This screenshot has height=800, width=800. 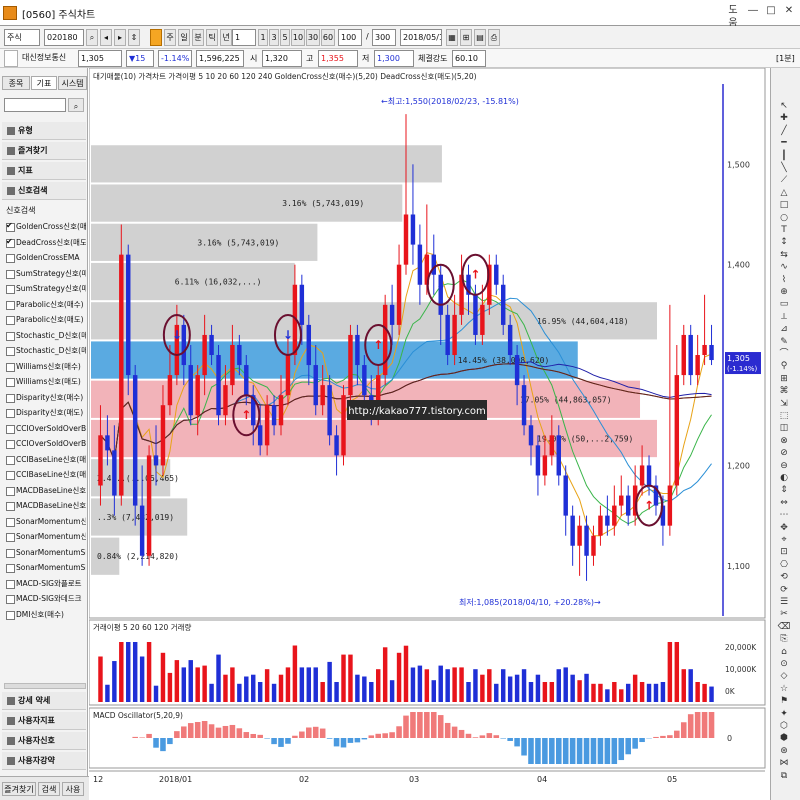 I want to click on minimize-button: ―, so click(x=753, y=11).